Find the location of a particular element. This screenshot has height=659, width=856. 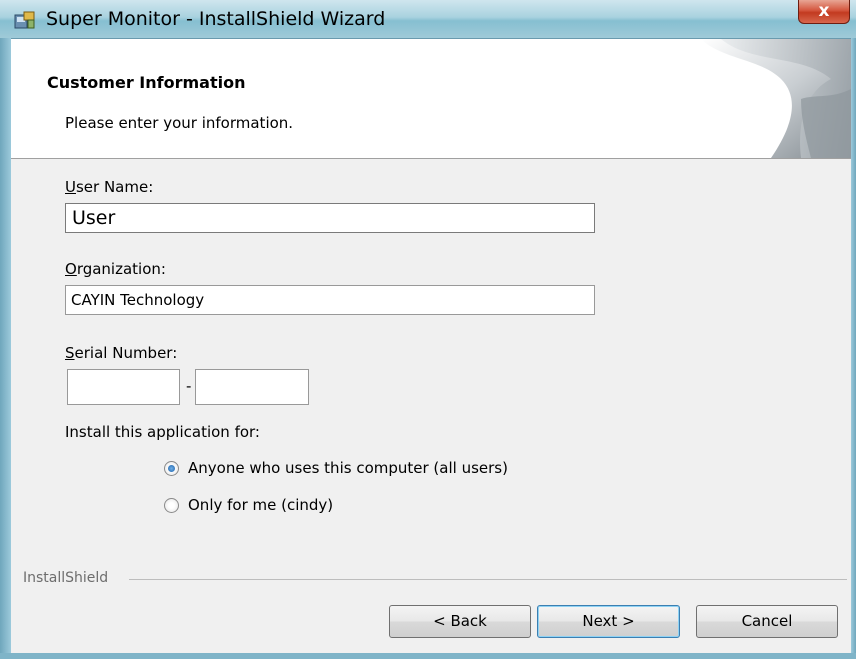

back-button: < Back is located at coordinates (460, 621).